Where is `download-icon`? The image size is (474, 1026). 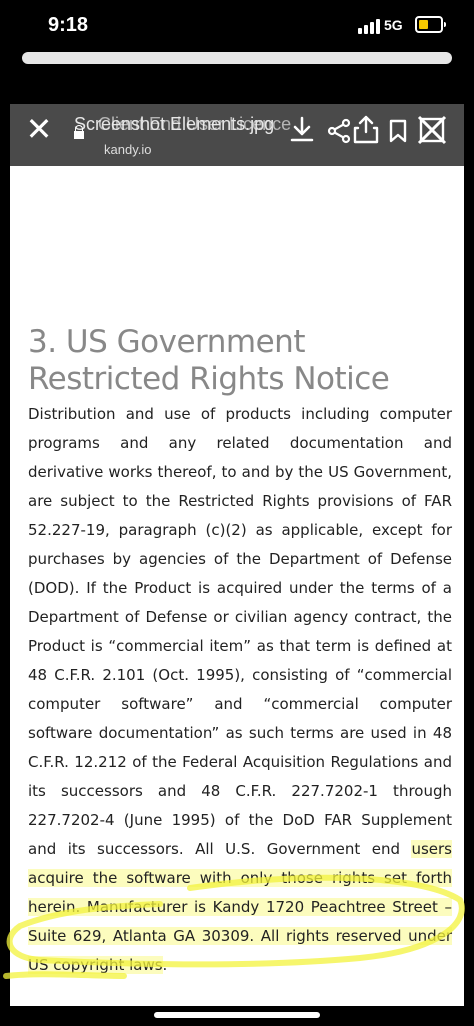
download-icon is located at coordinates (302, 130).